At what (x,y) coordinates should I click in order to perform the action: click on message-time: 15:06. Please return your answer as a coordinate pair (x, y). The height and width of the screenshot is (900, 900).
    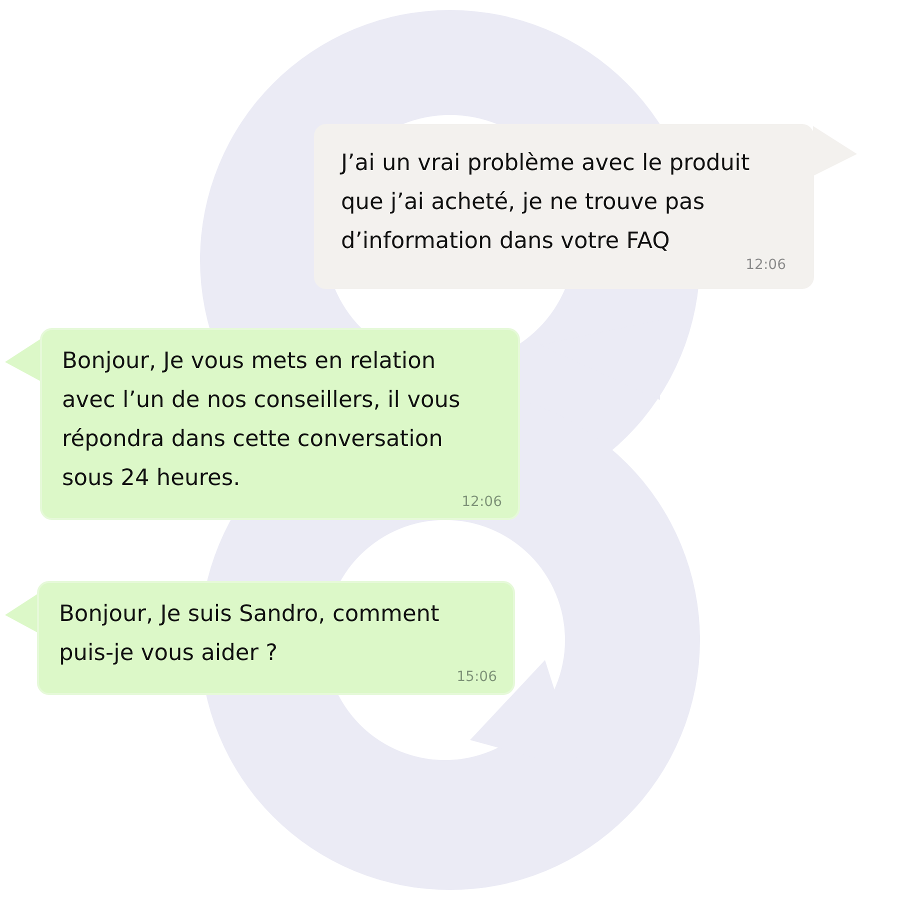
    Looking at the image, I should click on (476, 677).